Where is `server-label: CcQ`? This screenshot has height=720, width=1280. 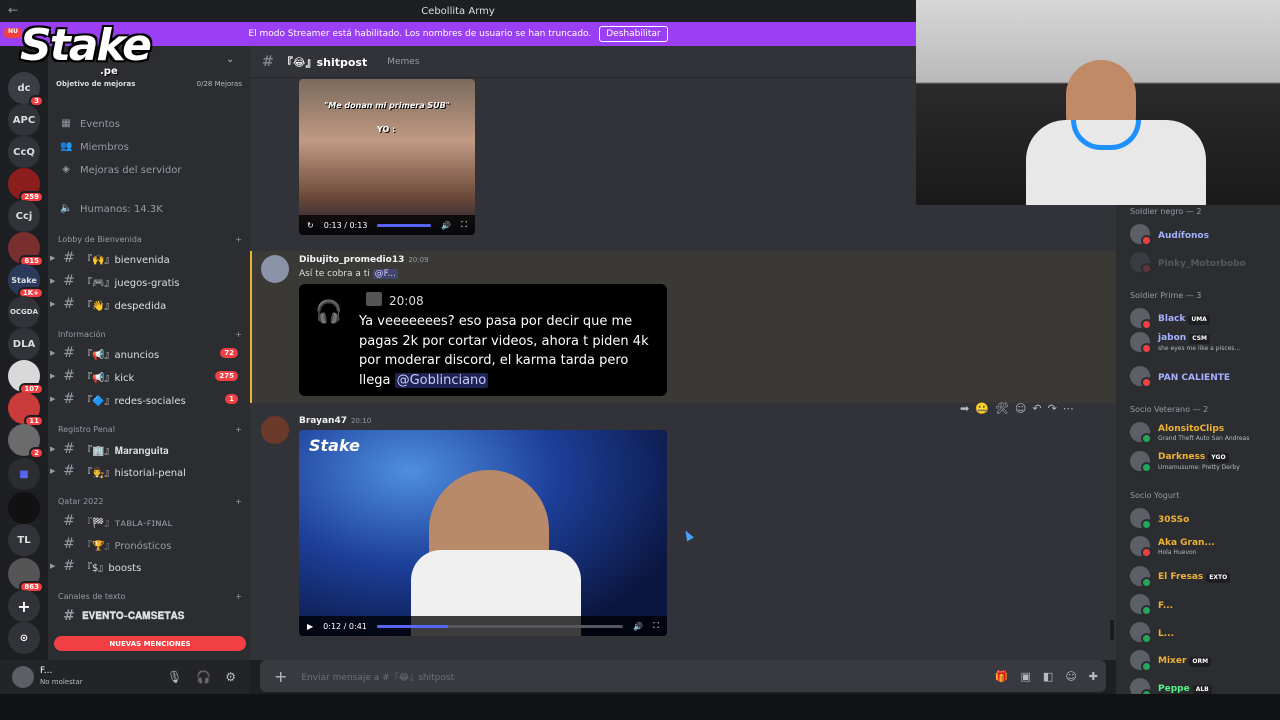 server-label: CcQ is located at coordinates (24, 152).